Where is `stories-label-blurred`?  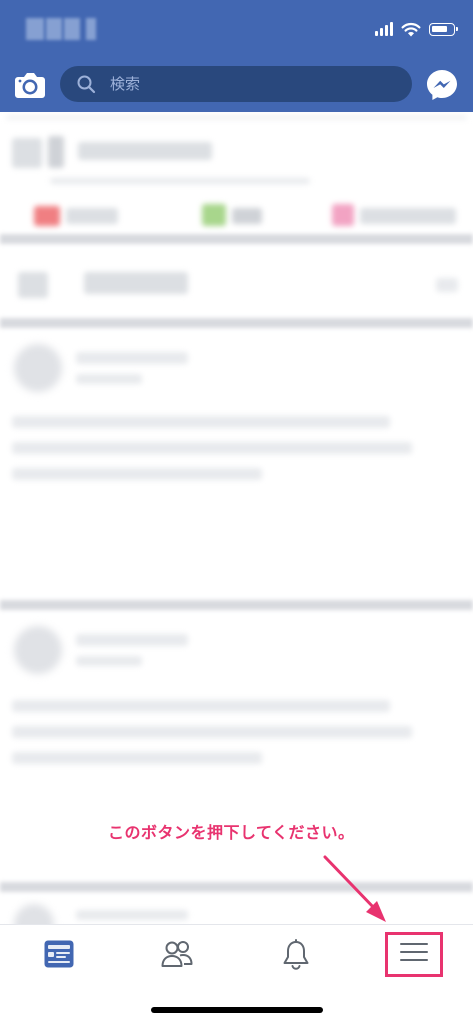
stories-label-blurred is located at coordinates (136, 283).